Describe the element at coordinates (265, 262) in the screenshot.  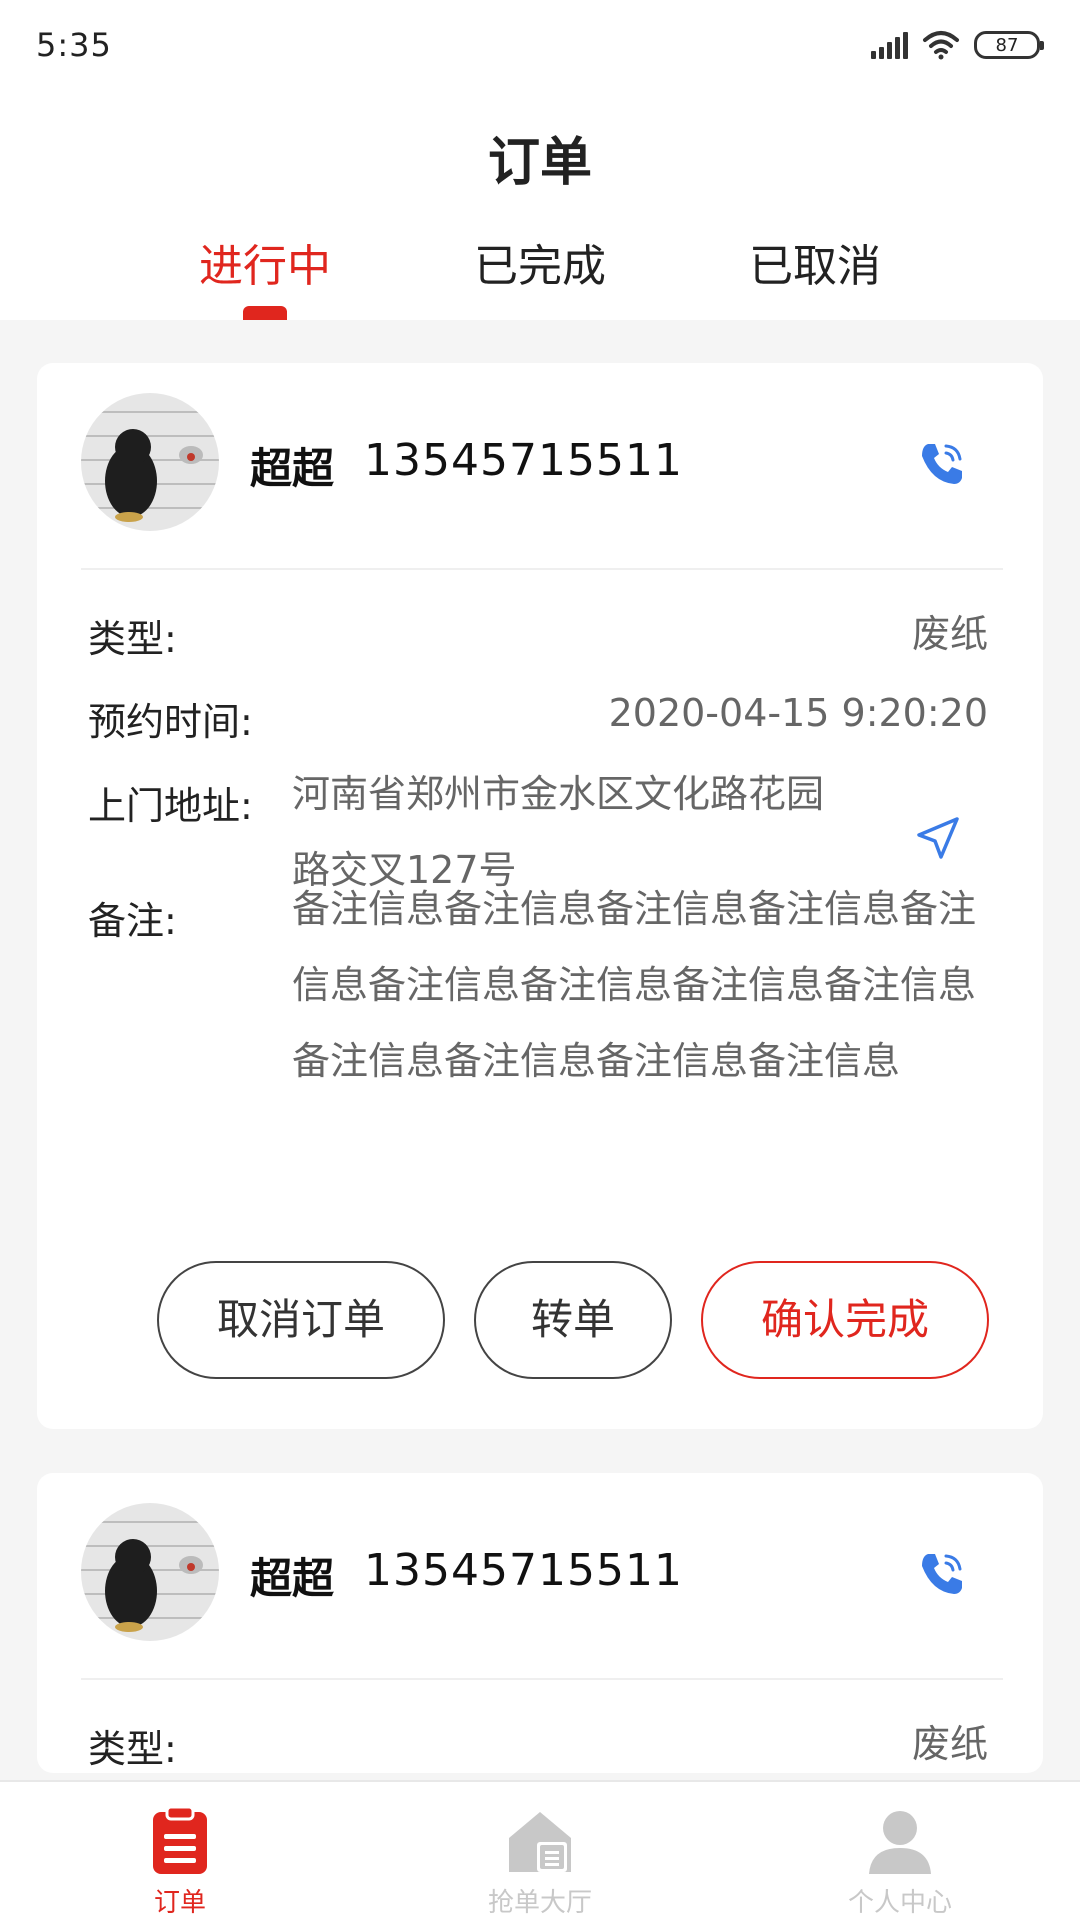
I see `tab-in-progress: 进行中` at that location.